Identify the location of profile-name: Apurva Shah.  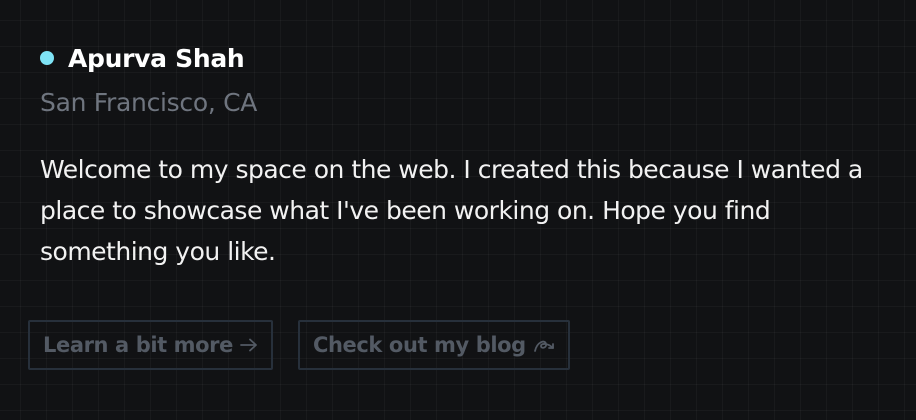
(156, 58).